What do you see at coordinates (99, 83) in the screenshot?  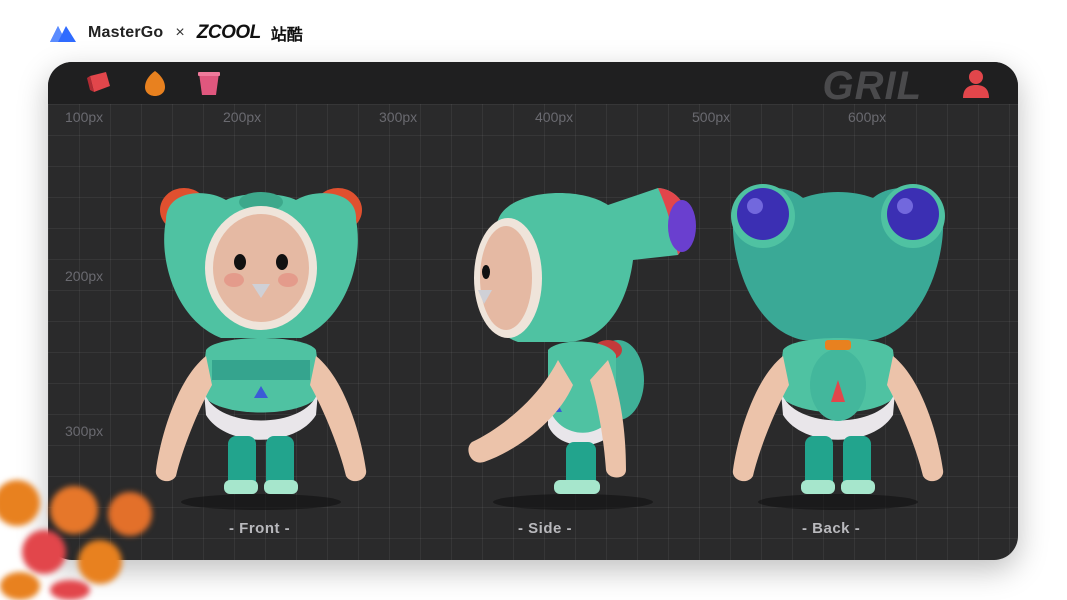 I see `eraser-icon` at bounding box center [99, 83].